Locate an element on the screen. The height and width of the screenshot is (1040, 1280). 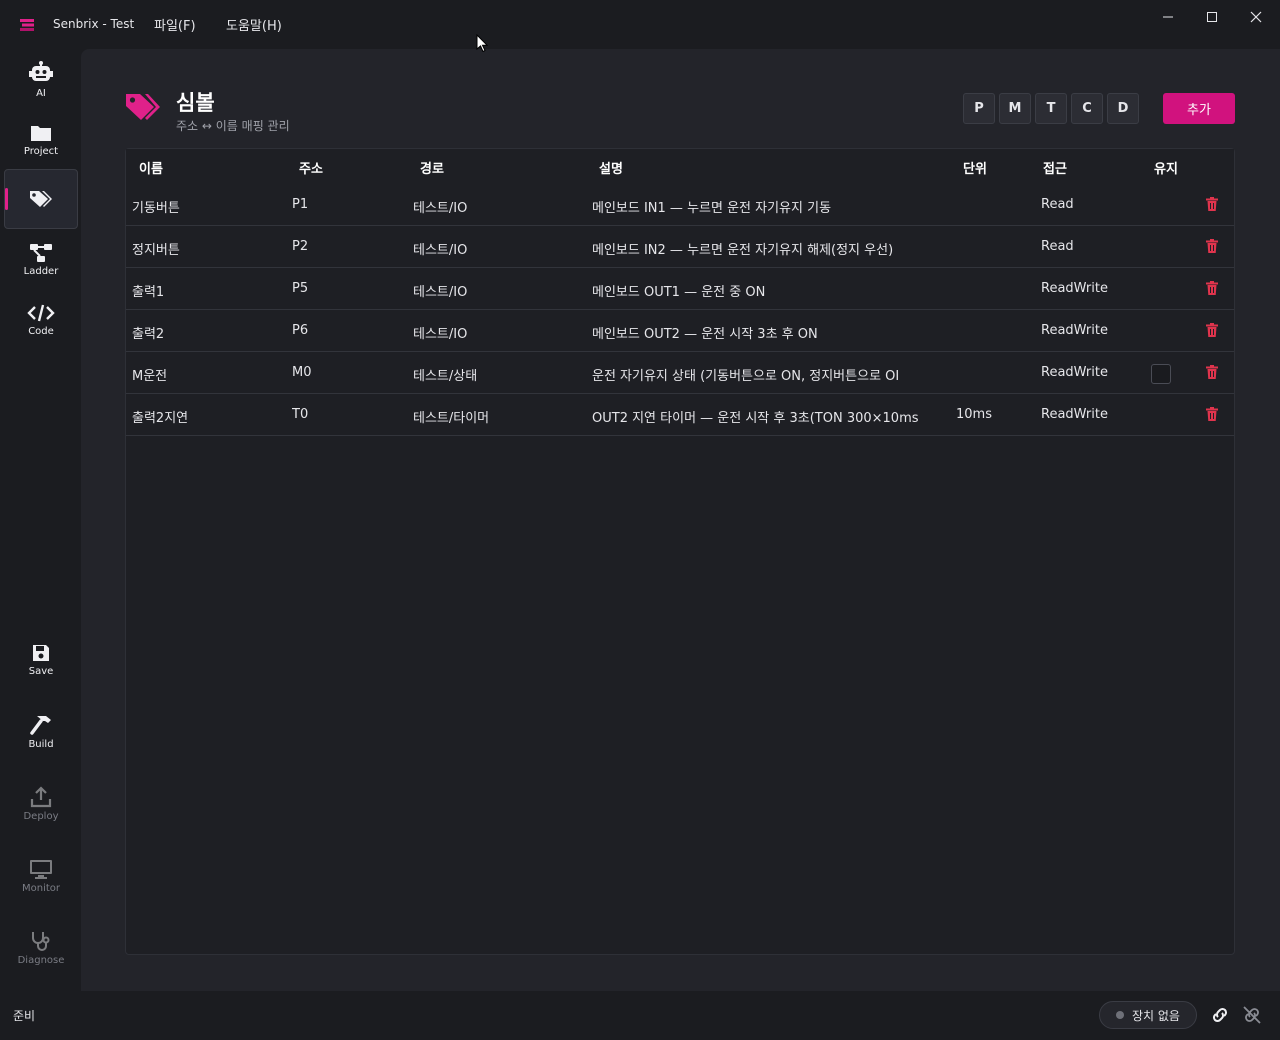
column-header-address: 주소 is located at coordinates (311, 167).